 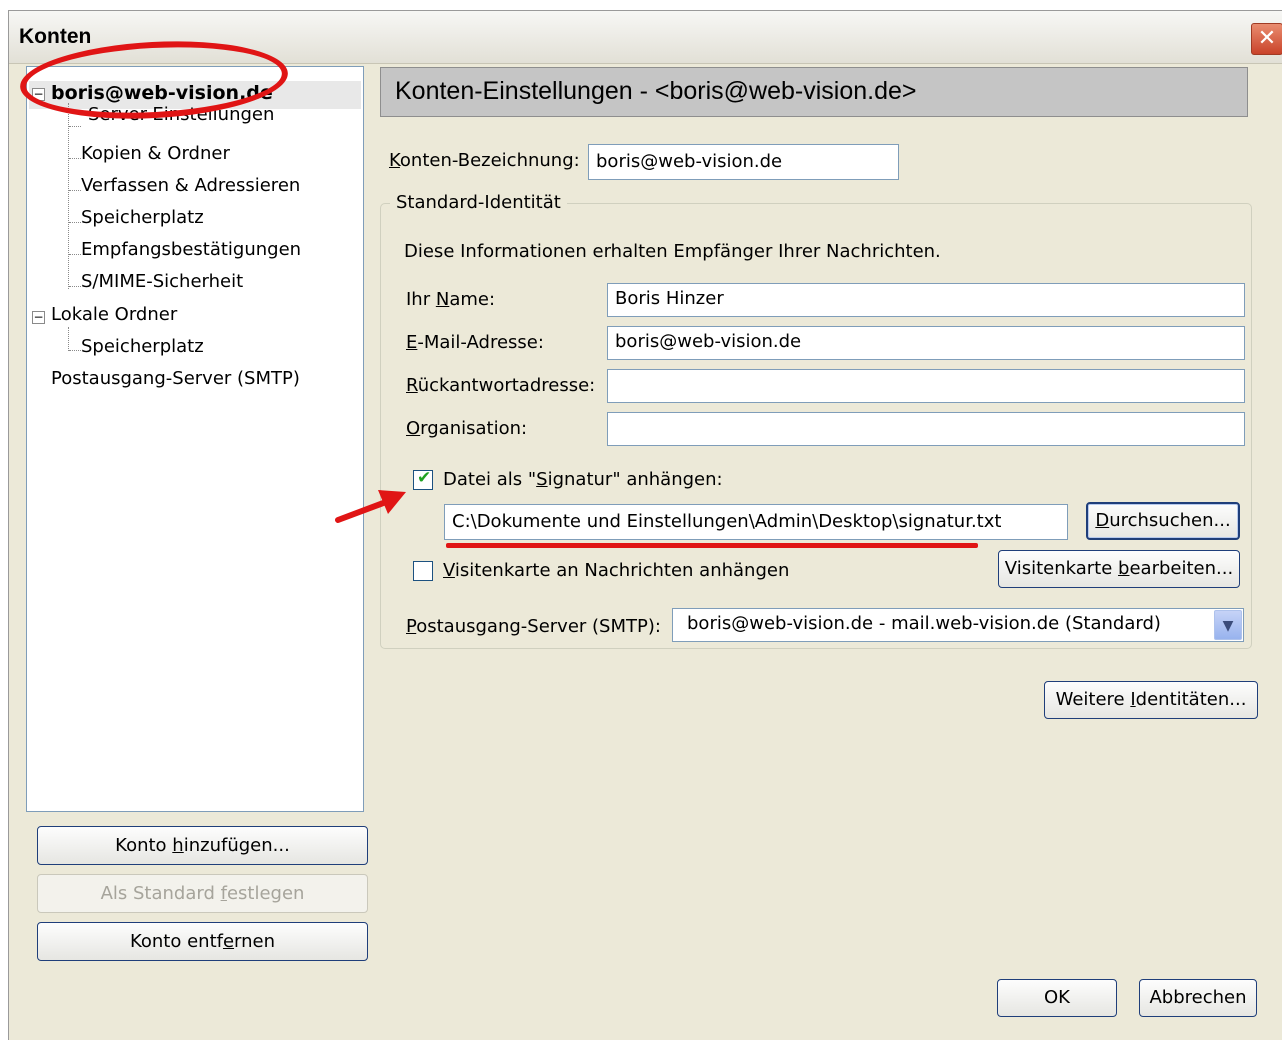 What do you see at coordinates (489, 160) in the screenshot?
I see `label-text: onten-Bezeichnung:` at bounding box center [489, 160].